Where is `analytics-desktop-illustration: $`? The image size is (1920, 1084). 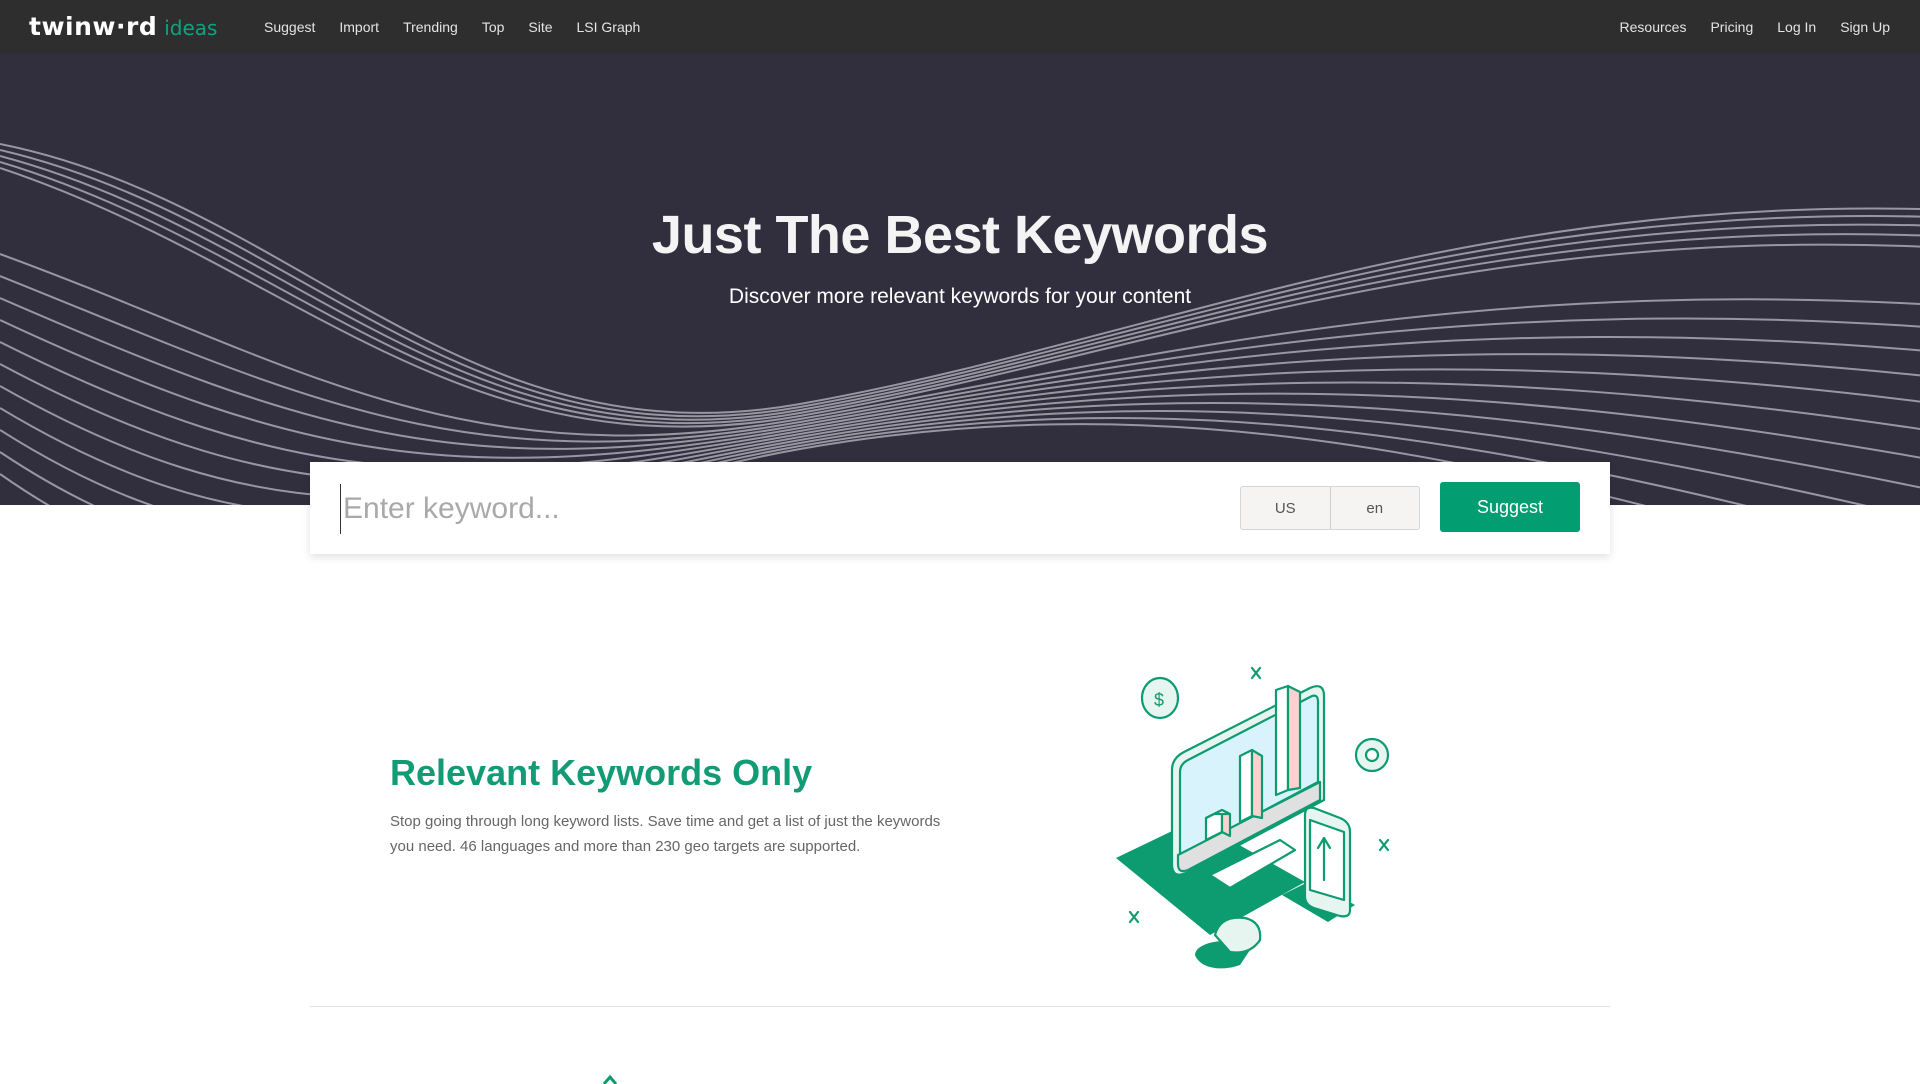
analytics-desktop-illustration: $ is located at coordinates (1253, 817).